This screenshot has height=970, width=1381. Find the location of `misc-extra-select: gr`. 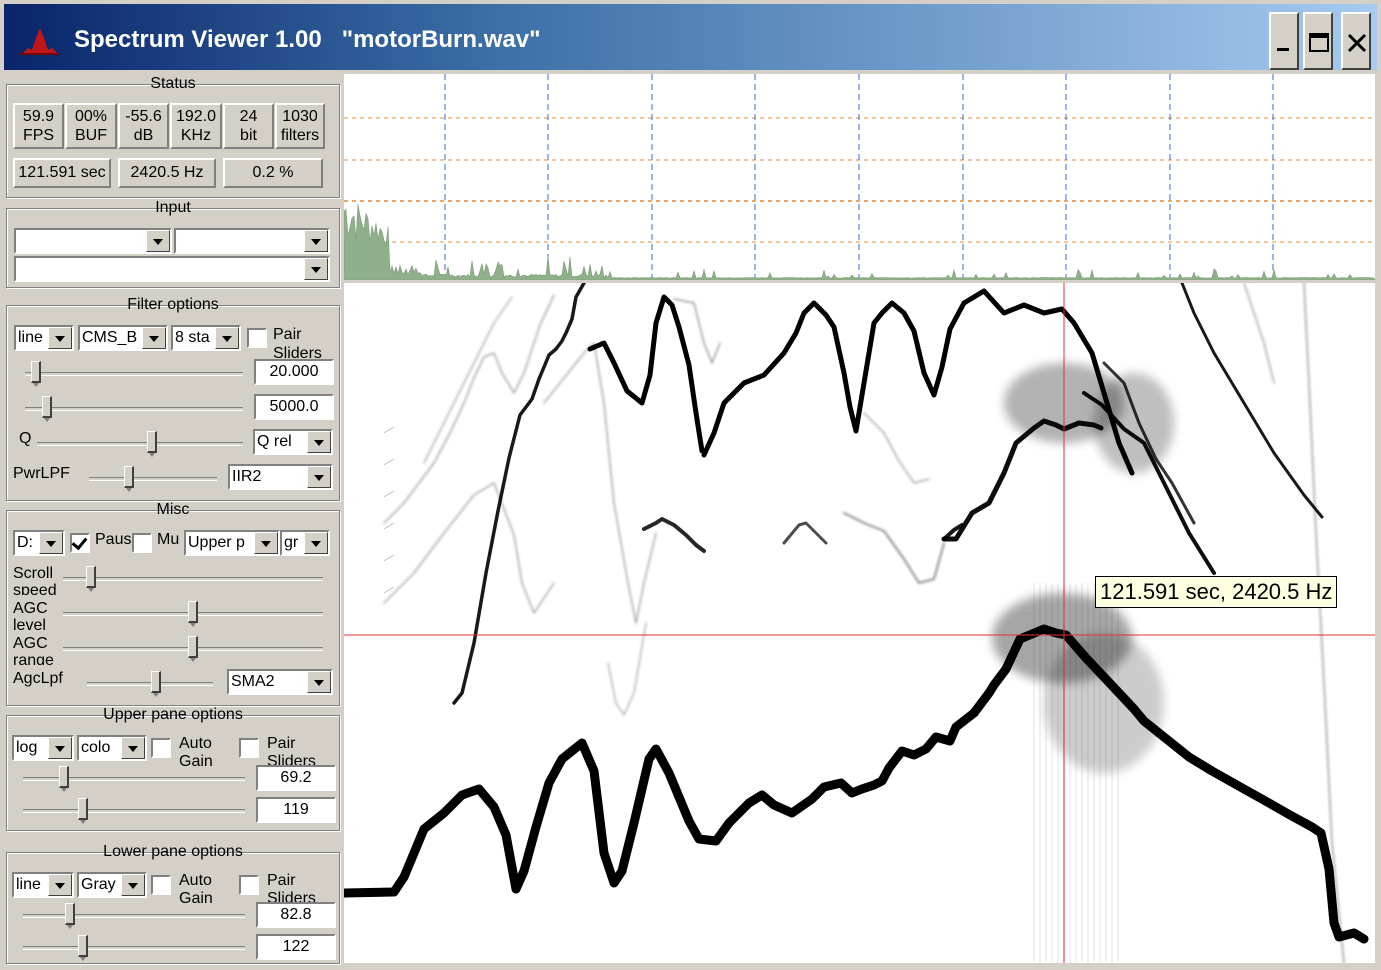

misc-extra-select: gr is located at coordinates (305, 543).